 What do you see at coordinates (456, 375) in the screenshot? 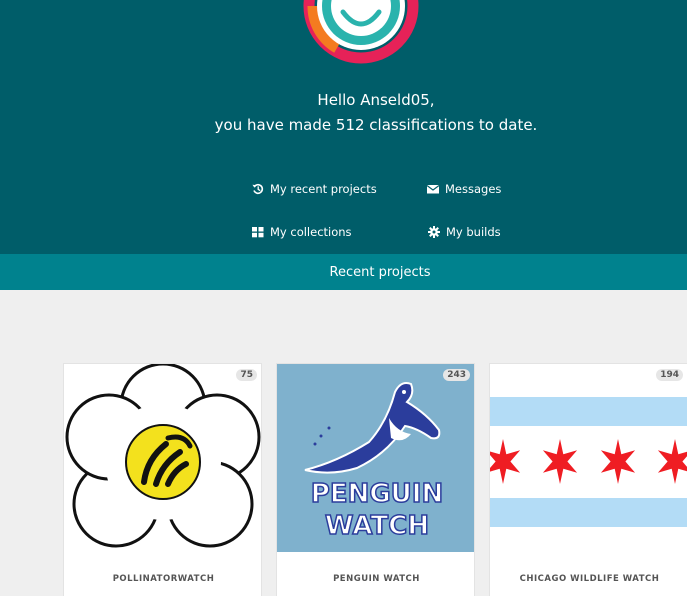
I see `project-count: 243` at bounding box center [456, 375].